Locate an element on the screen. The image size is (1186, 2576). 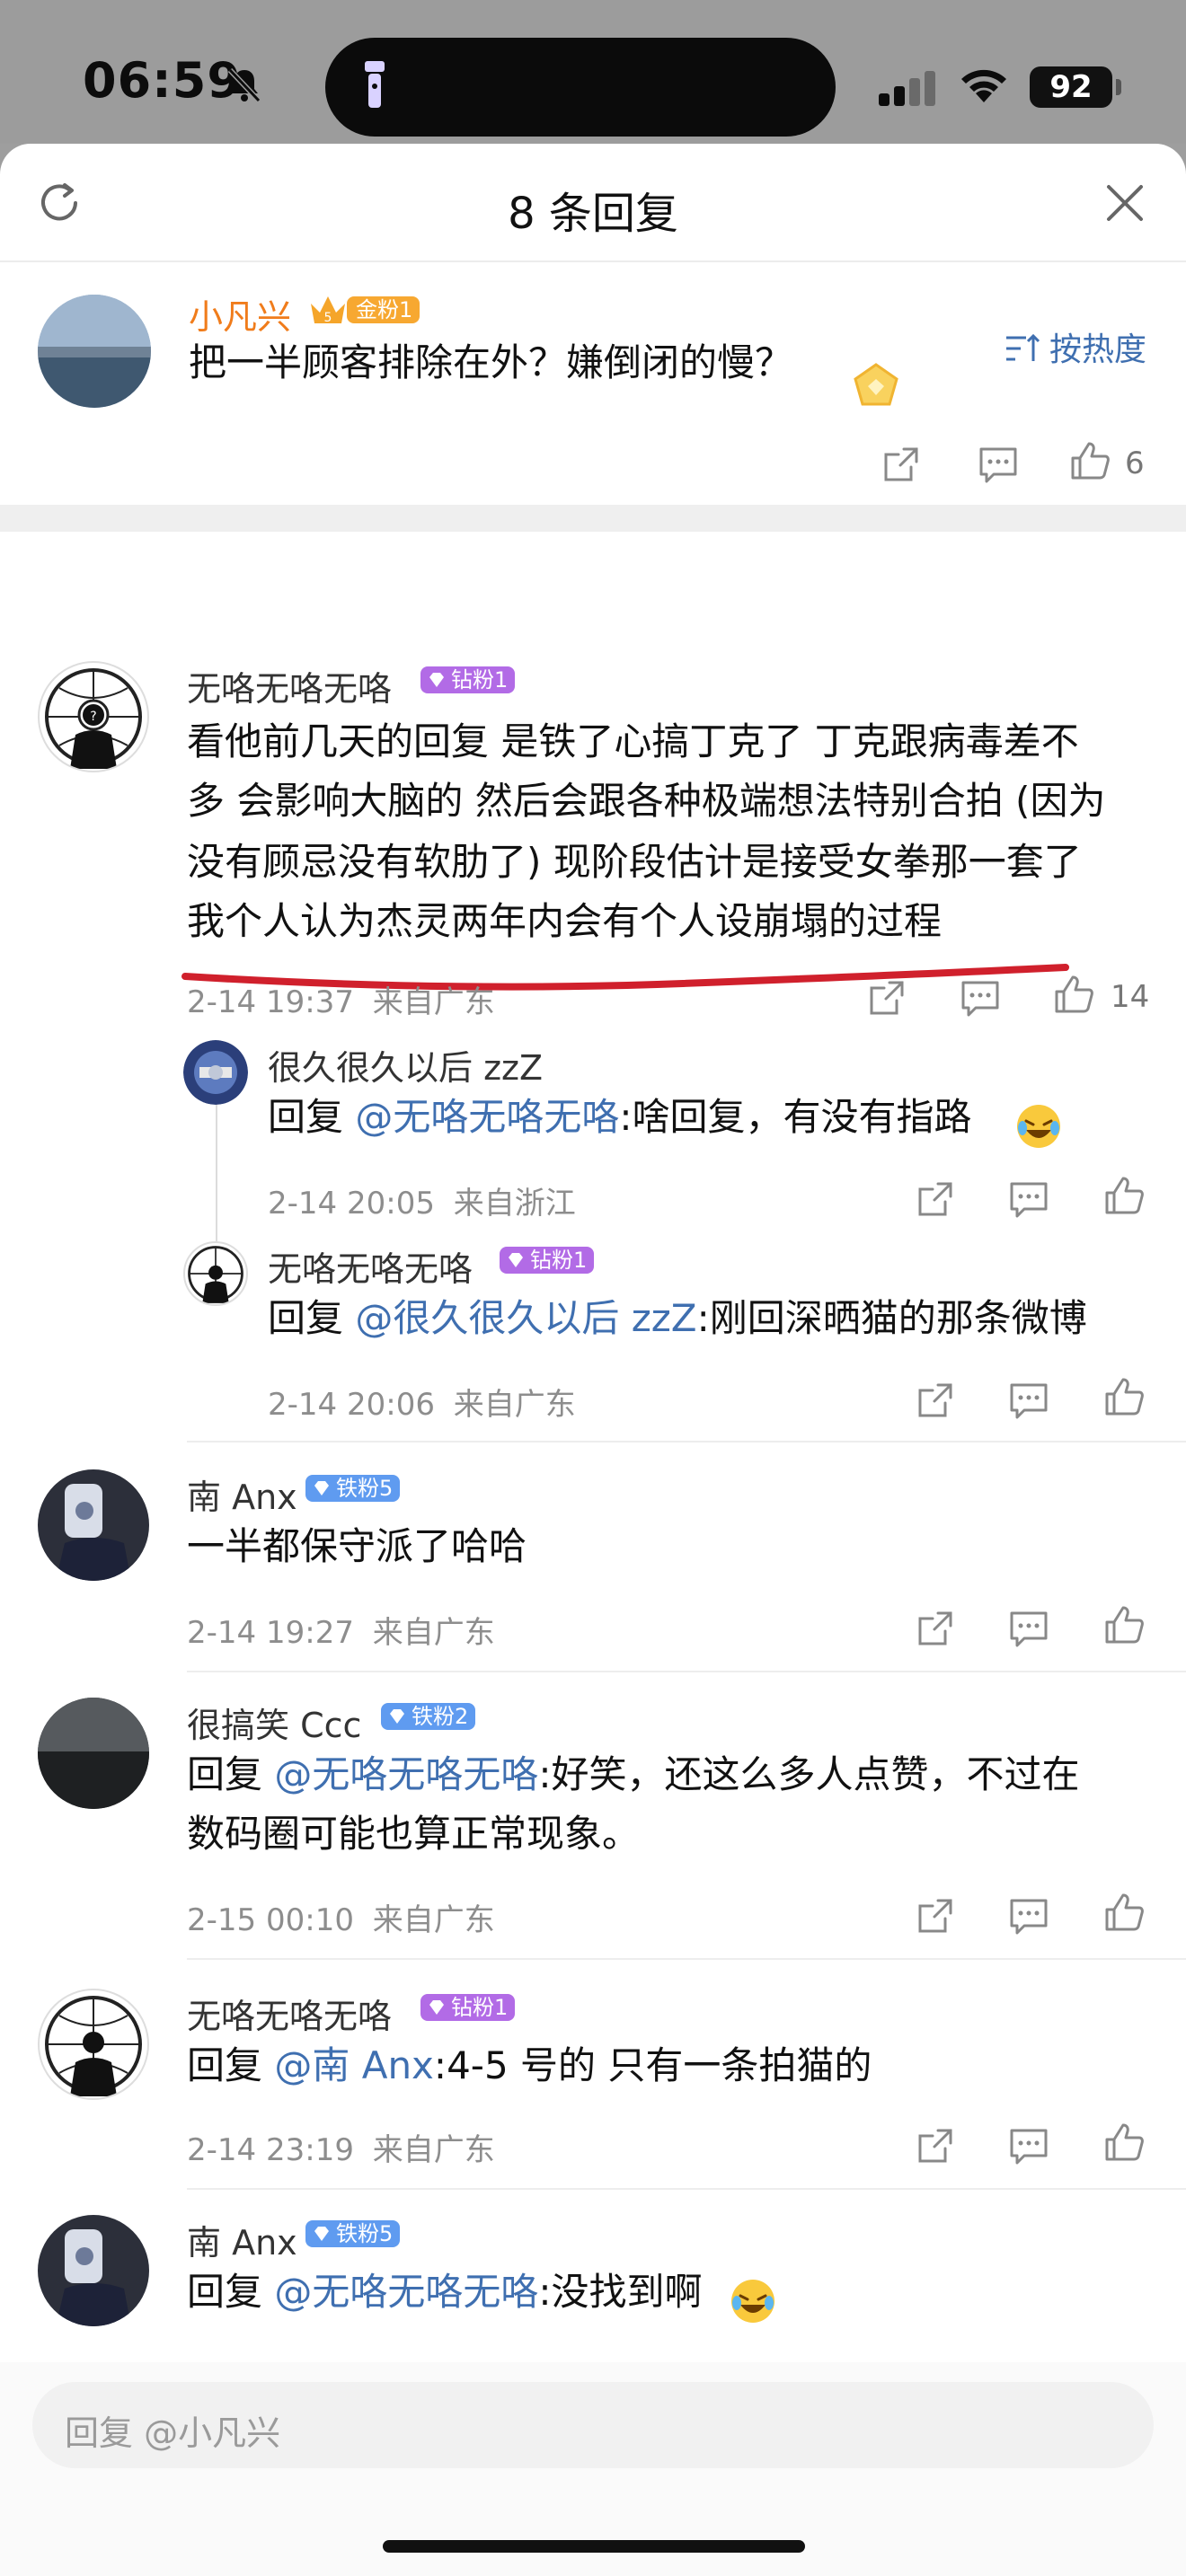
home-indicator is located at coordinates (594, 2546).